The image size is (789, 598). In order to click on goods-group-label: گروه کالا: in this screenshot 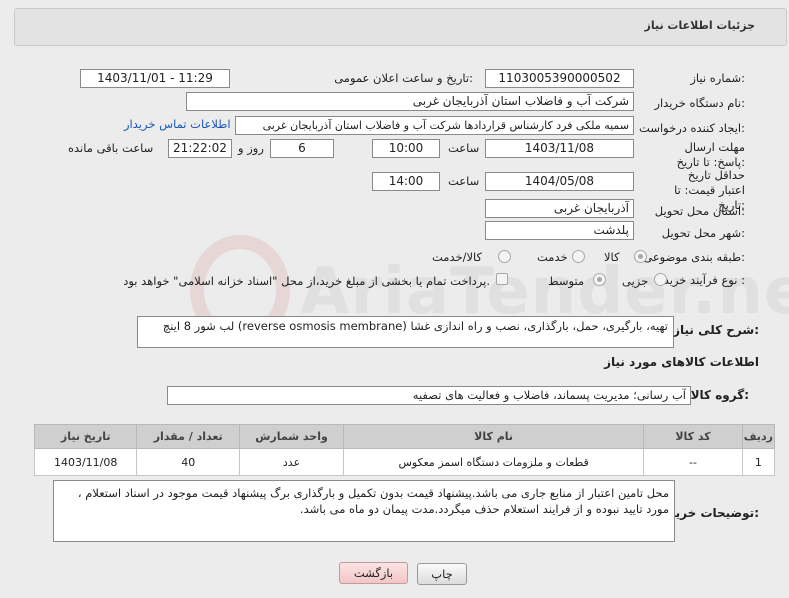, I will do `click(719, 395)`.